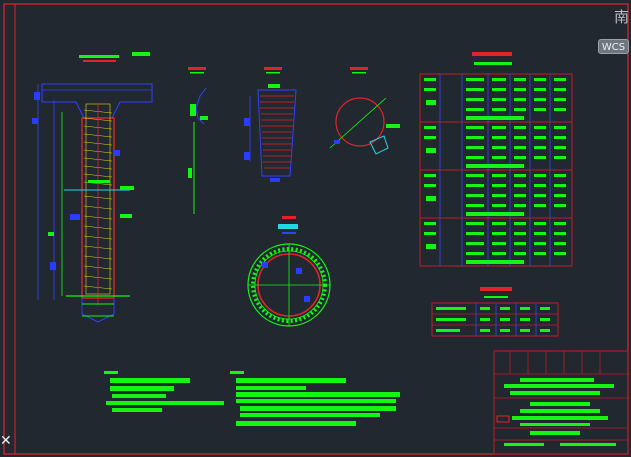  I want to click on pile-cross-section, so click(289, 271).